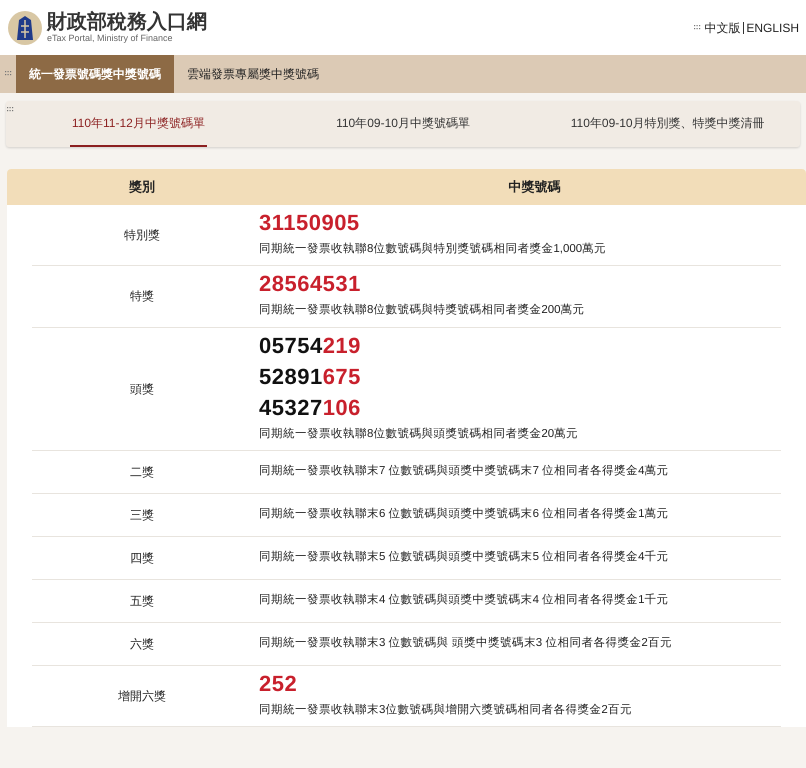 The height and width of the screenshot is (768, 806). What do you see at coordinates (142, 558) in the screenshot?
I see `prize-name: 四獎` at bounding box center [142, 558].